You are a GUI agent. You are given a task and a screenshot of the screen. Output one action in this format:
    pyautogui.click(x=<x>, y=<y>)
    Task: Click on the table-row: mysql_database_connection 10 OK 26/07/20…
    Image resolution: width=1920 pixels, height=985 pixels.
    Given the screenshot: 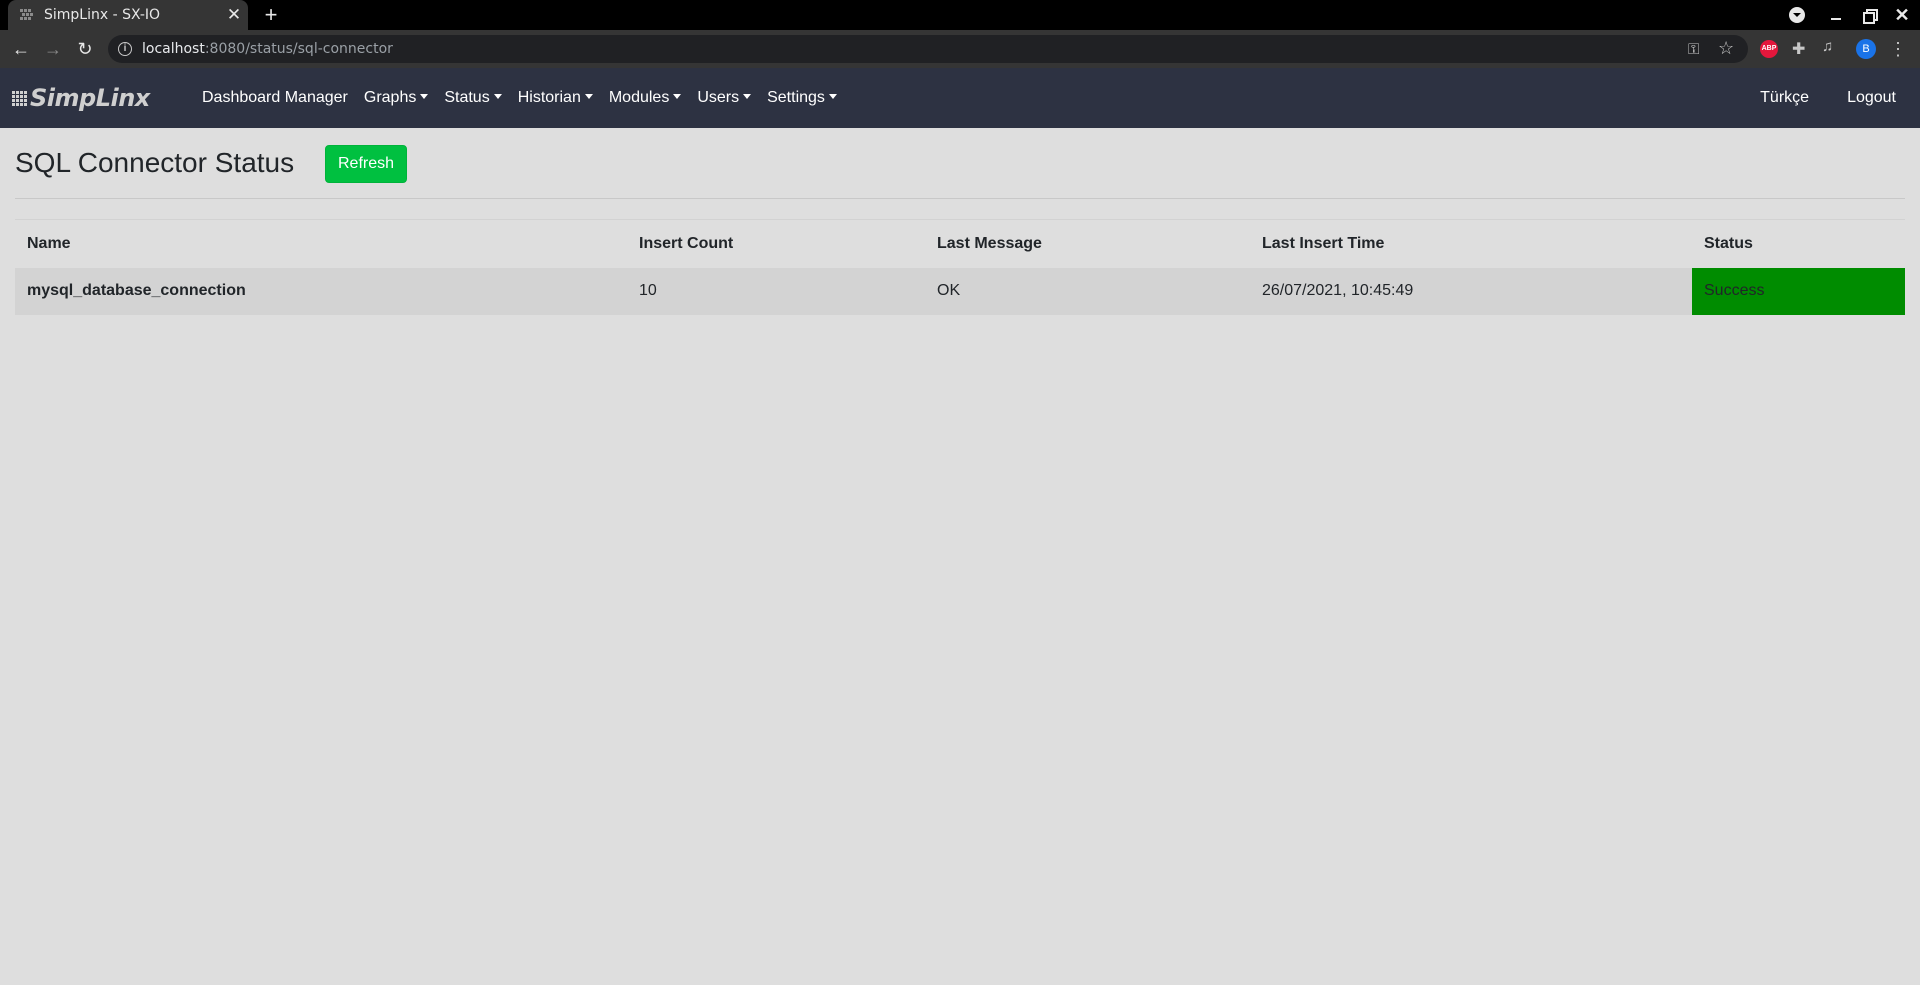 What is the action you would take?
    pyautogui.click(x=960, y=291)
    